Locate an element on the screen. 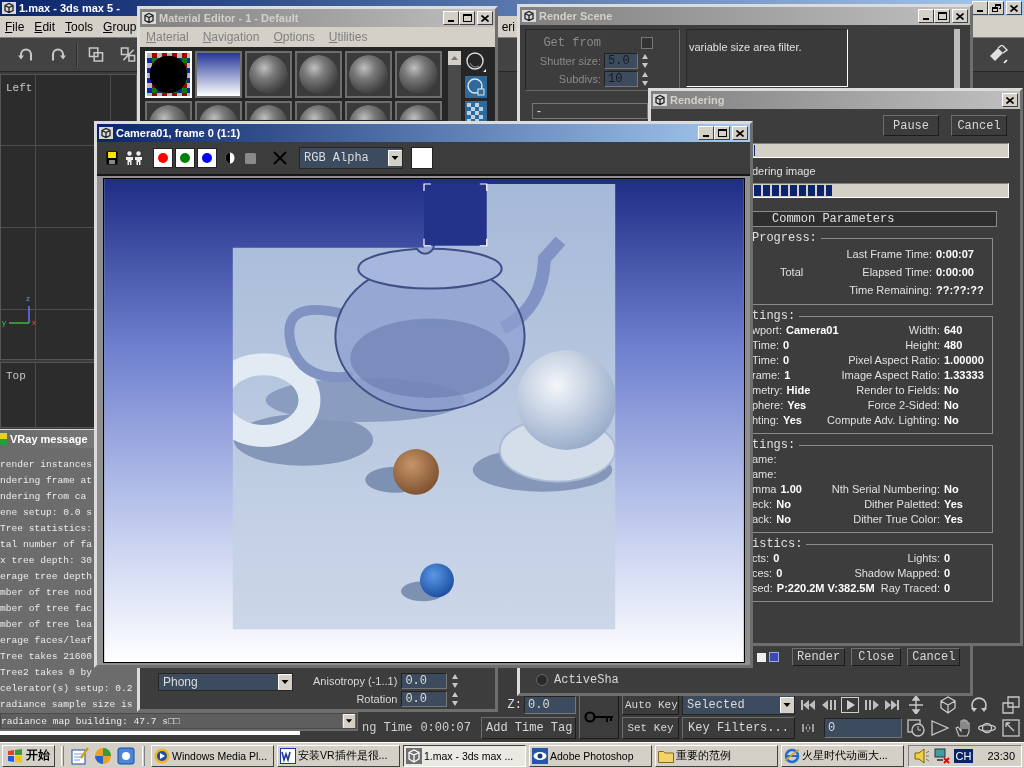 Image resolution: width=1024 pixels, height=768 pixels. dialog-button: Close is located at coordinates (876, 657).